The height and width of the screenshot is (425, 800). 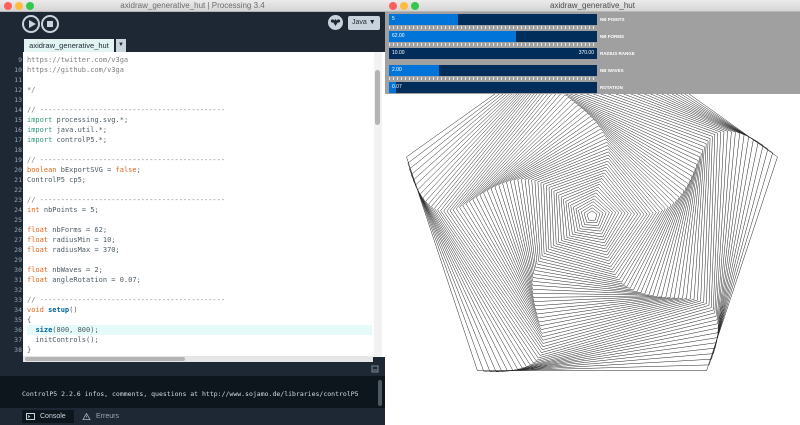 I want to click on console-collapse-icon, so click(x=375, y=369).